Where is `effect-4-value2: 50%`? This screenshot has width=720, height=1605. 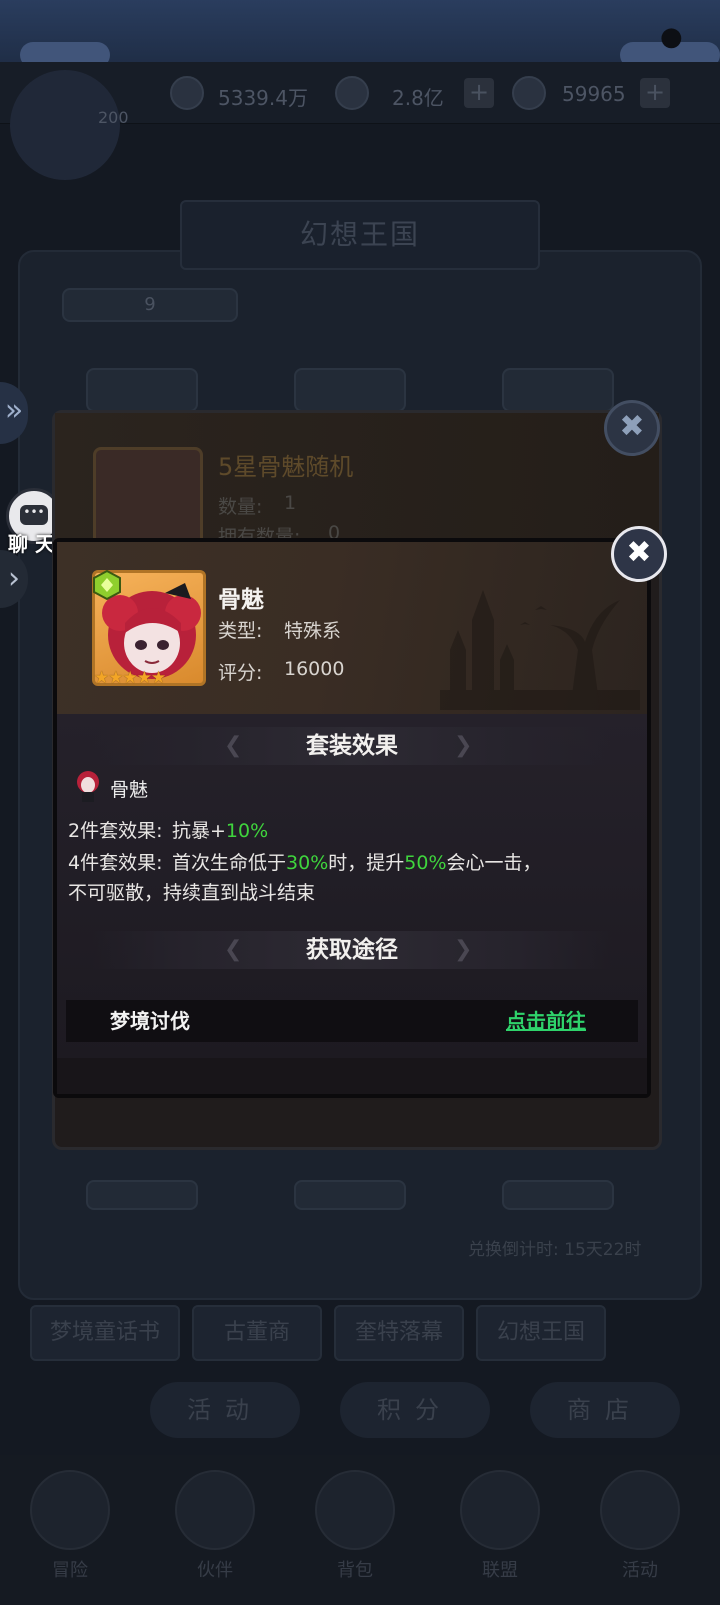
effect-4-value2: 50% is located at coordinates (425, 863).